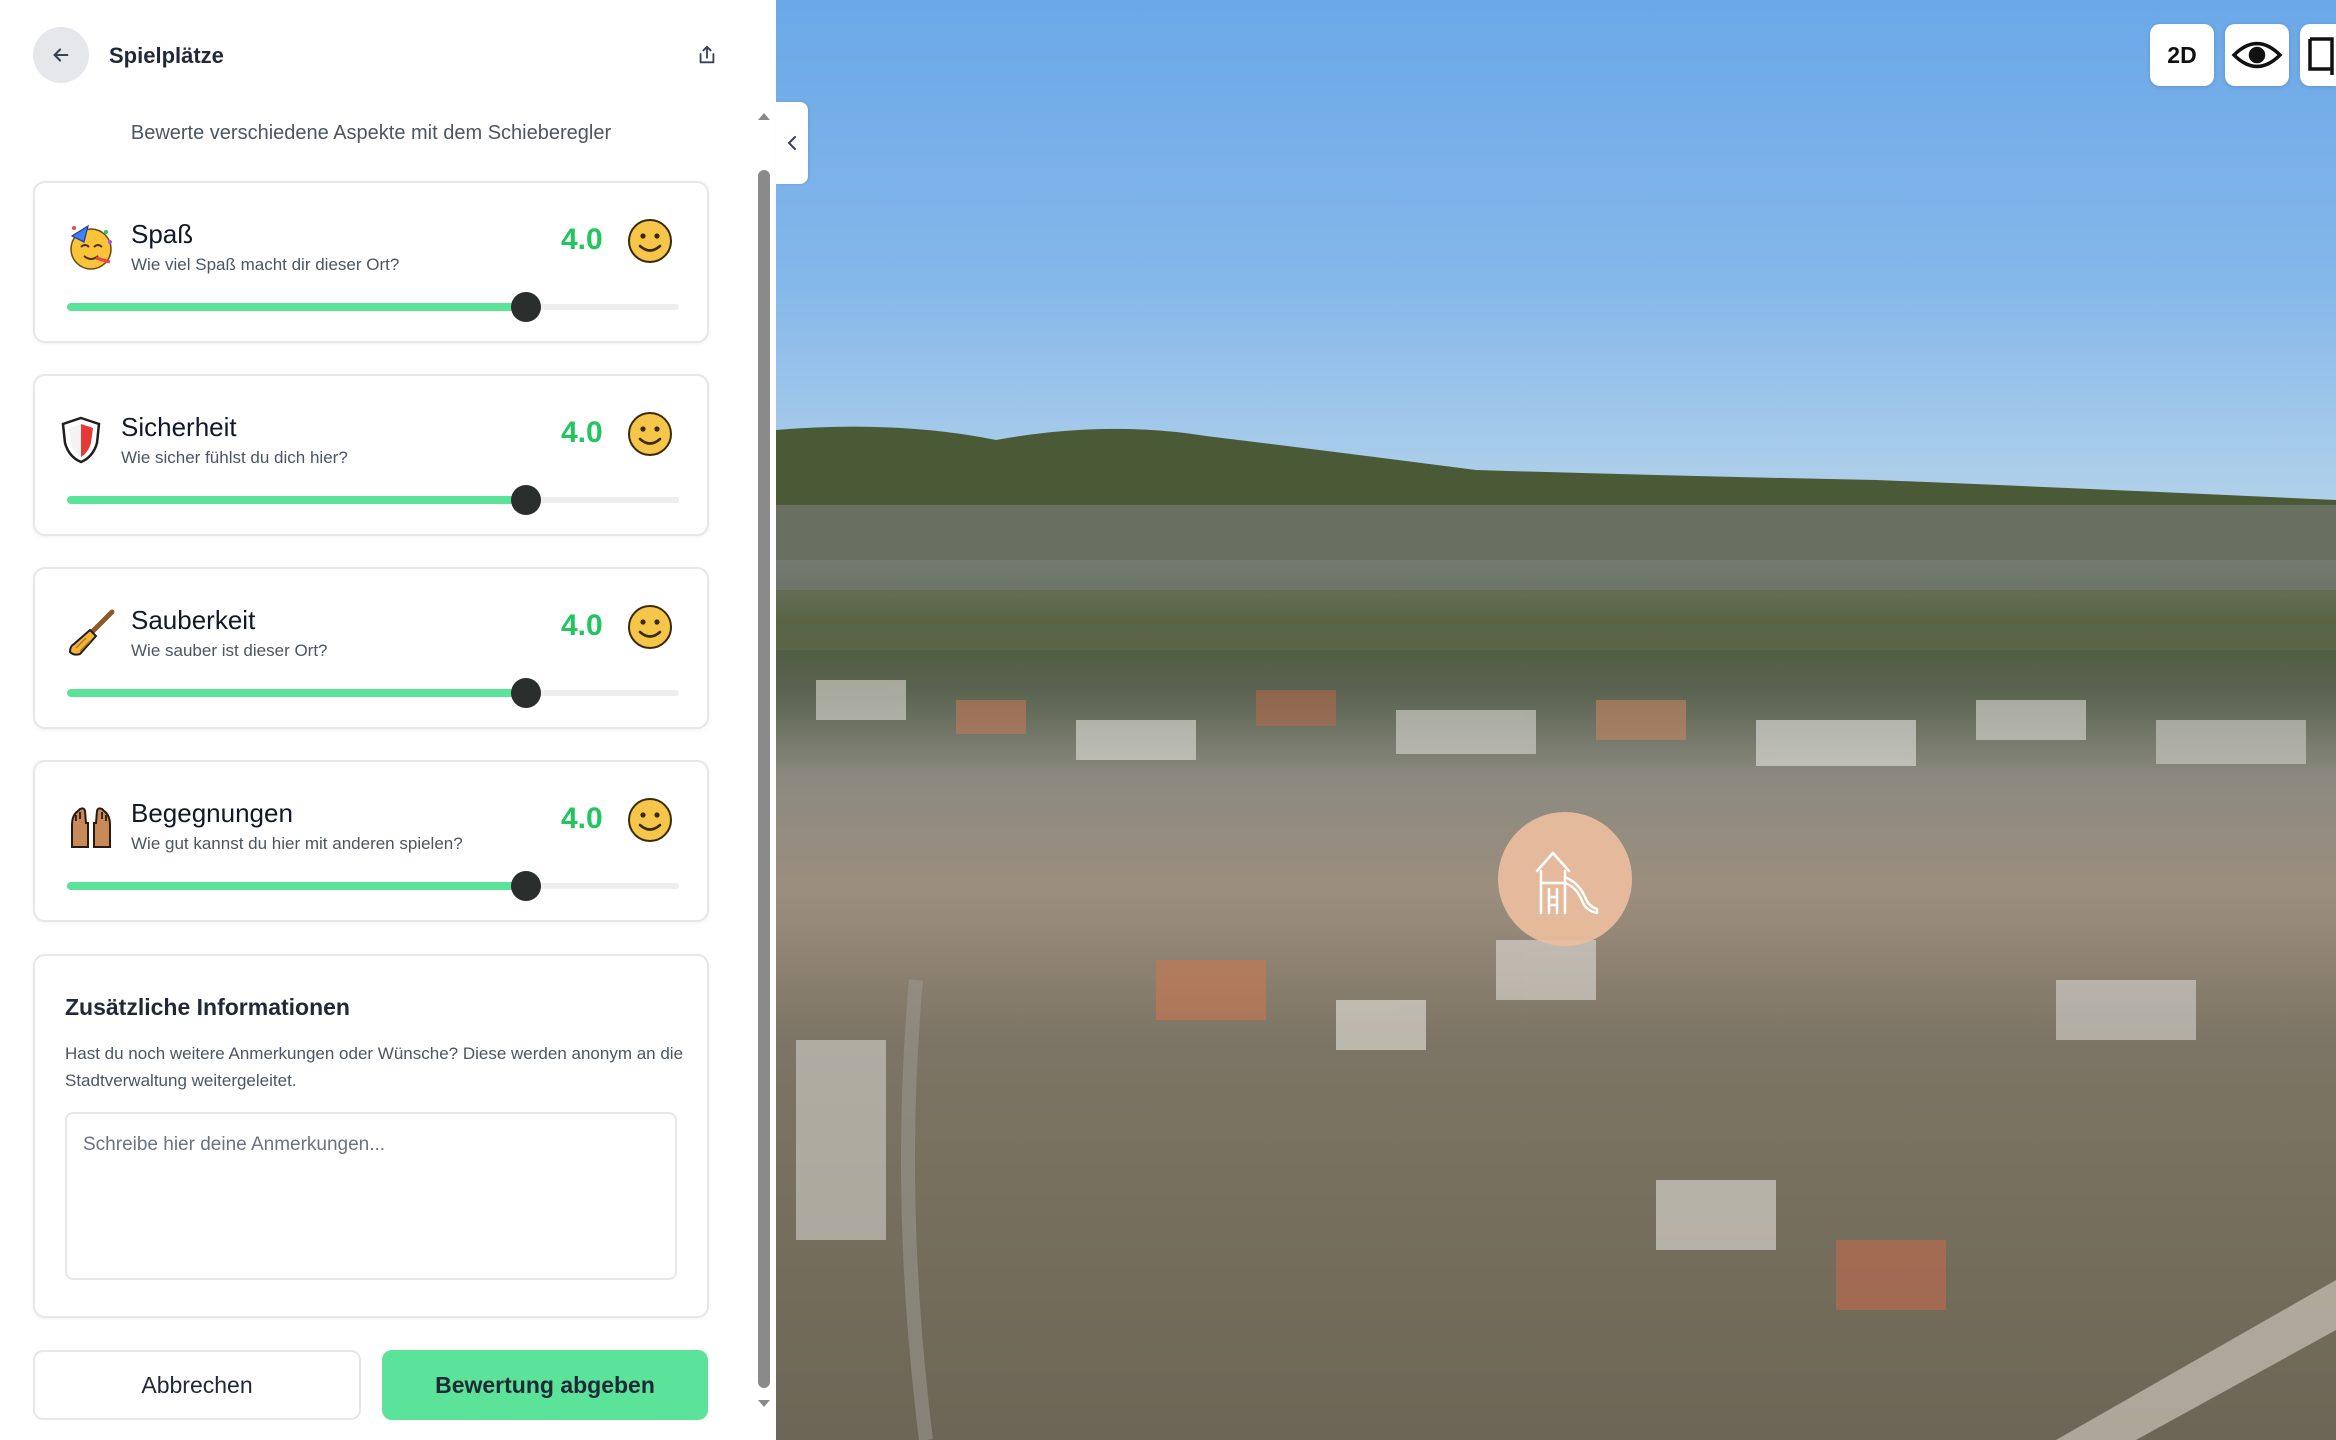 The image size is (2336, 1440). Describe the element at coordinates (545, 1385) in the screenshot. I see `submit-rating-button: Bewertung abgeben` at that location.